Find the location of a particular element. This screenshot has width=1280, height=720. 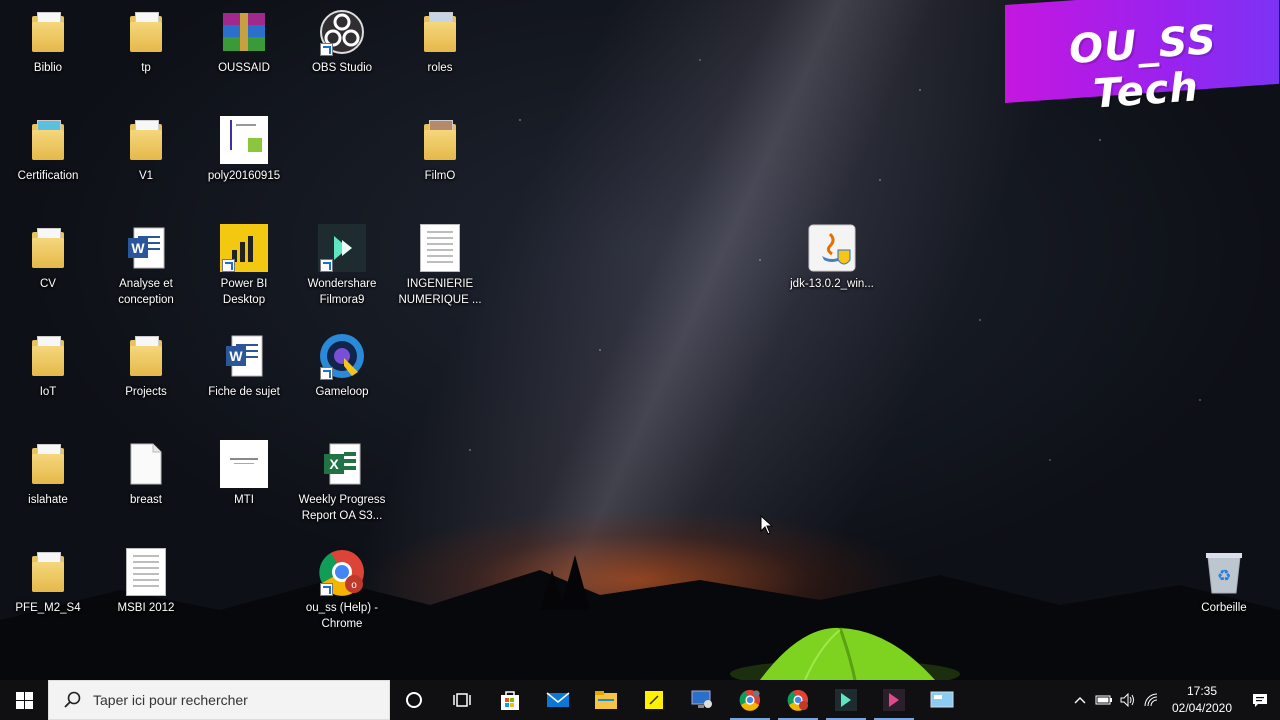

desktop-icon-corbeille: ♻ Corbeille is located at coordinates (1224, 582).